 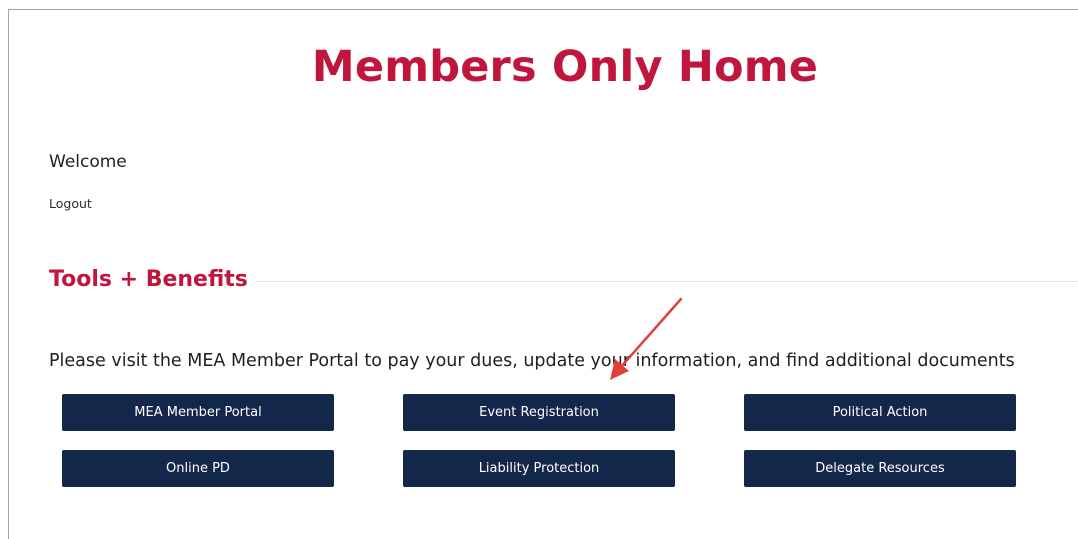 What do you see at coordinates (880, 412) in the screenshot?
I see `political-action-button: Political Action` at bounding box center [880, 412].